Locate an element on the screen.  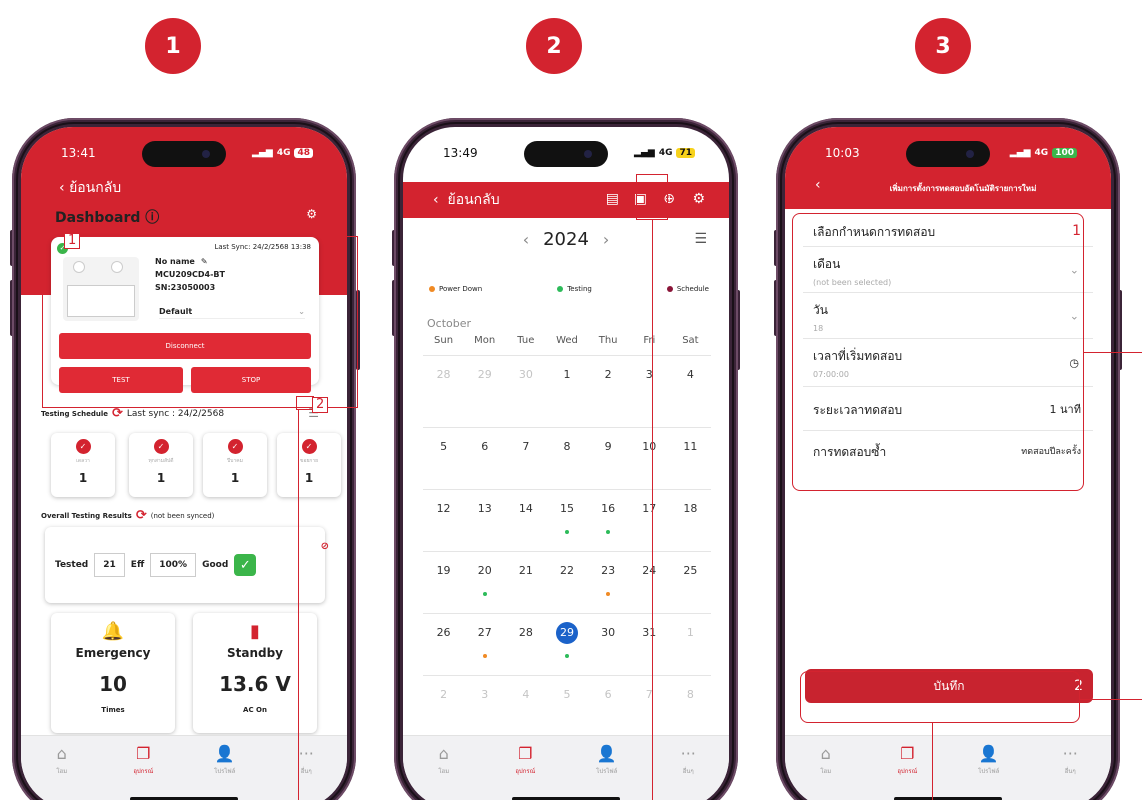
schedule-card: ✓ ทุกสามสัปดี 1 is located at coordinates (161, 465).